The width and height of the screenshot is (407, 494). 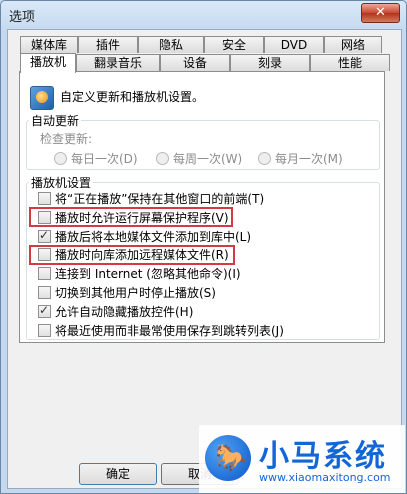 I want to click on setting-label: 切换到其他用户时停止播放(S), so click(x=135, y=293).